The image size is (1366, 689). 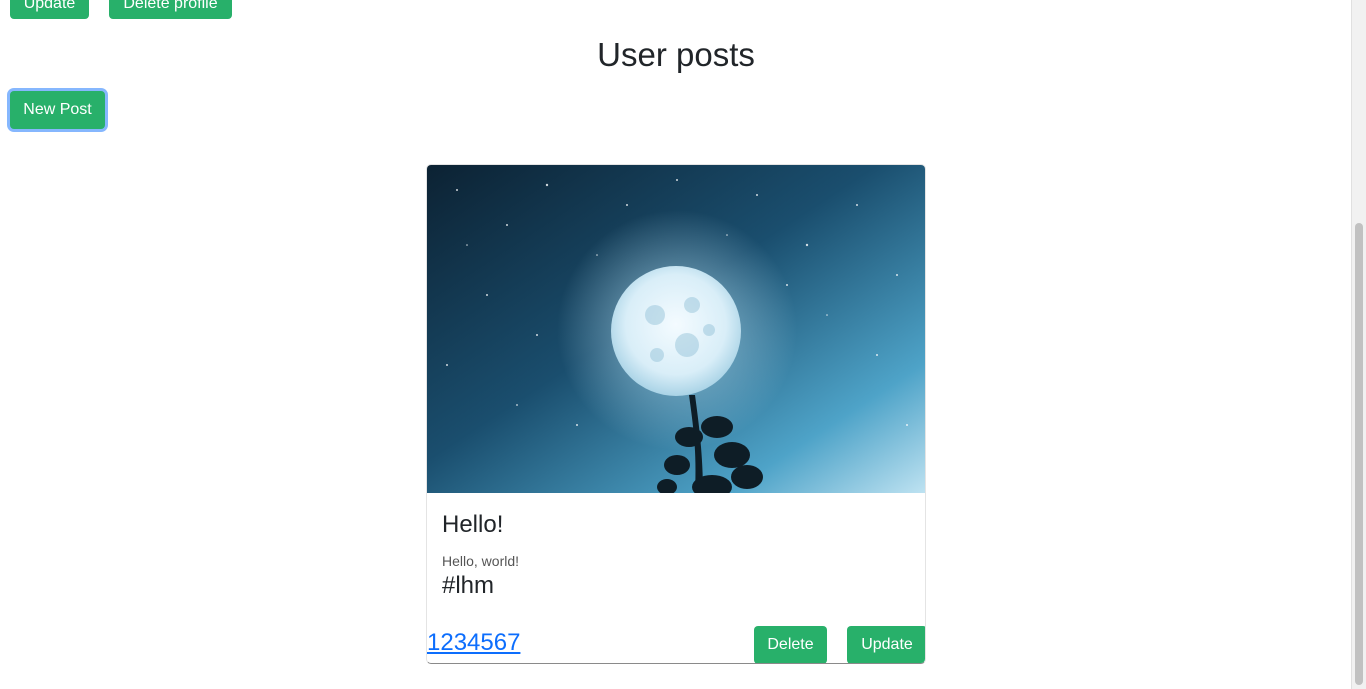 I want to click on delete-post-button: Delete, so click(x=790, y=644).